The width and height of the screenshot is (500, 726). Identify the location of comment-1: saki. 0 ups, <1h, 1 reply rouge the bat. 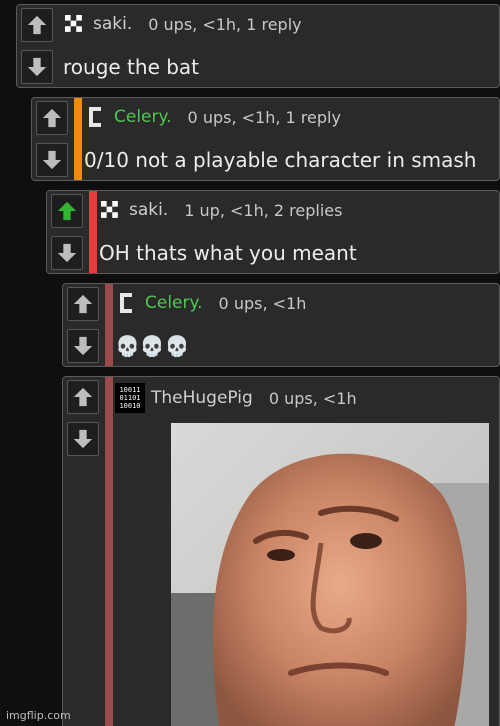
(258, 46).